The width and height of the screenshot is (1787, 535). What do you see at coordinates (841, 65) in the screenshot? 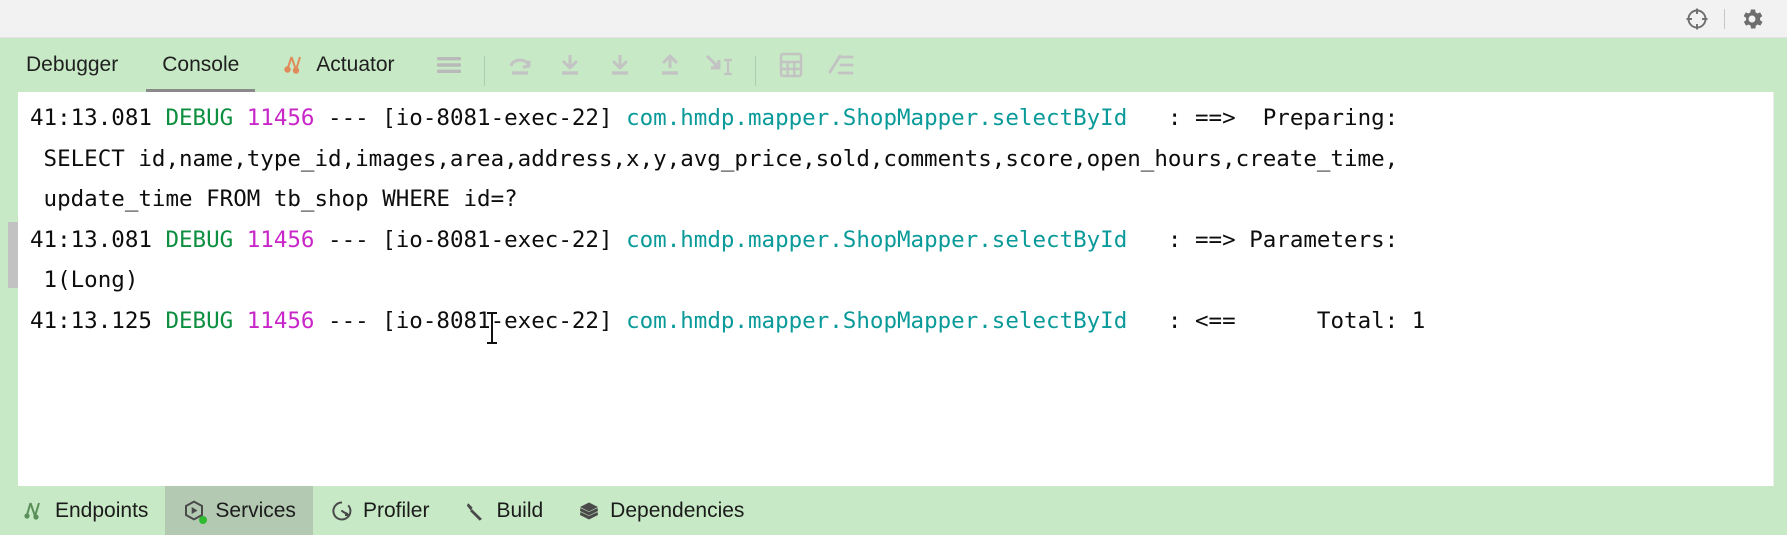
I see `soft-wrap-icon` at bounding box center [841, 65].